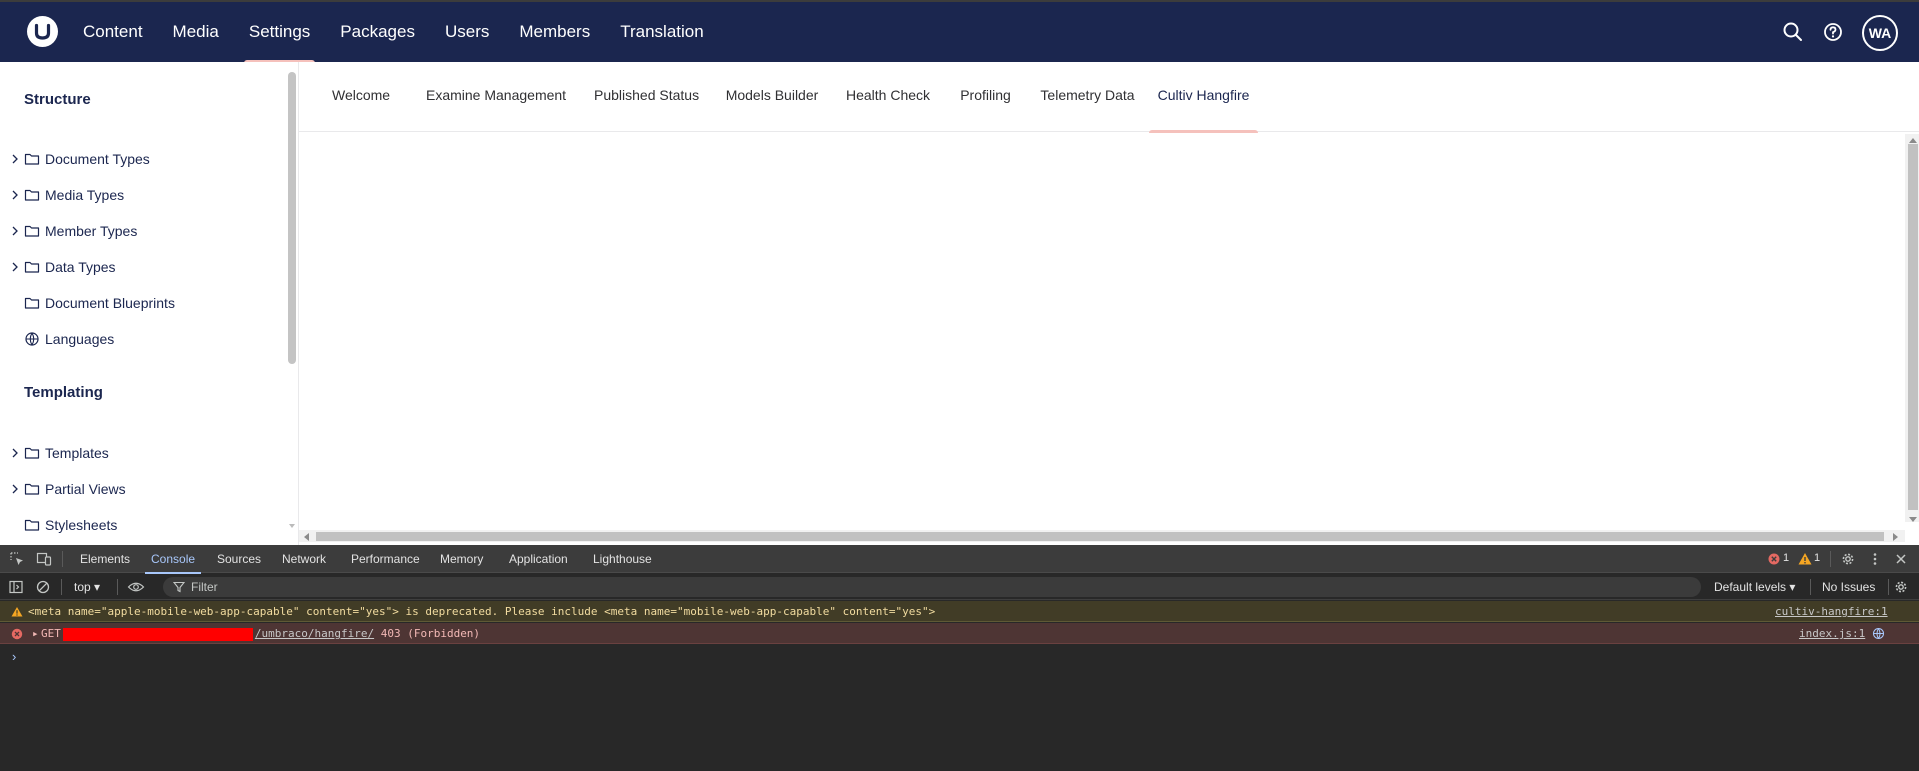 This screenshot has width=1919, height=771. I want to click on toolbar-separator, so click(1888, 587).